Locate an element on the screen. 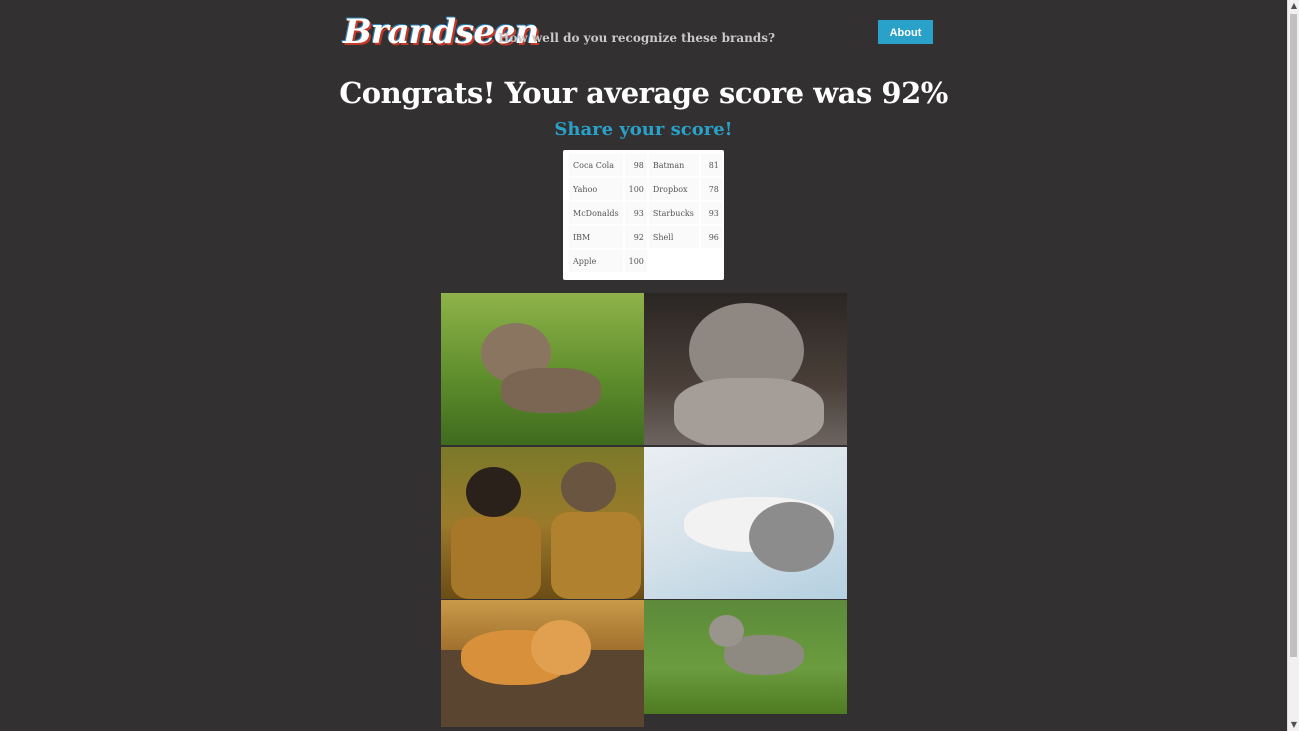 Image resolution: width=1299 pixels, height=731 pixels. table-row: IBM 92 Shell 96 is located at coordinates (645, 237).